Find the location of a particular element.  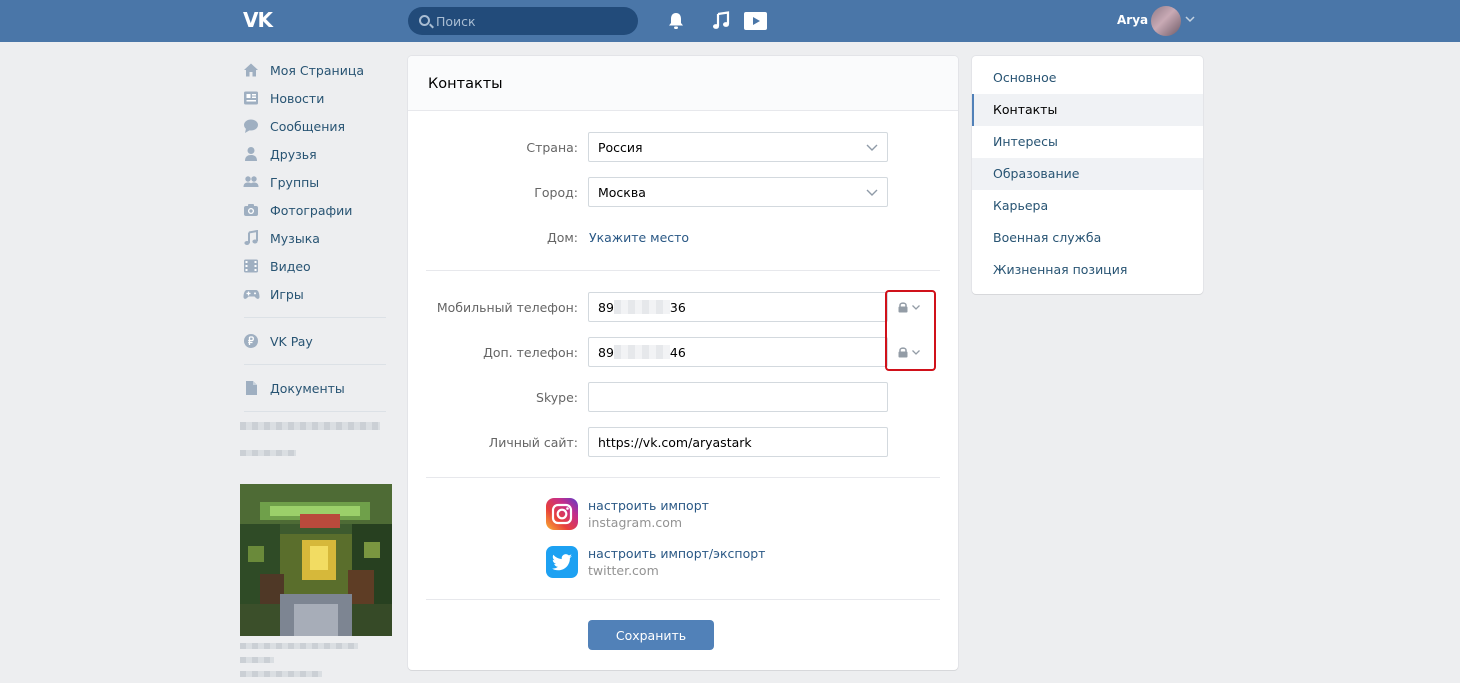

sidebar-item-messages: Сообщения is located at coordinates (315, 126).